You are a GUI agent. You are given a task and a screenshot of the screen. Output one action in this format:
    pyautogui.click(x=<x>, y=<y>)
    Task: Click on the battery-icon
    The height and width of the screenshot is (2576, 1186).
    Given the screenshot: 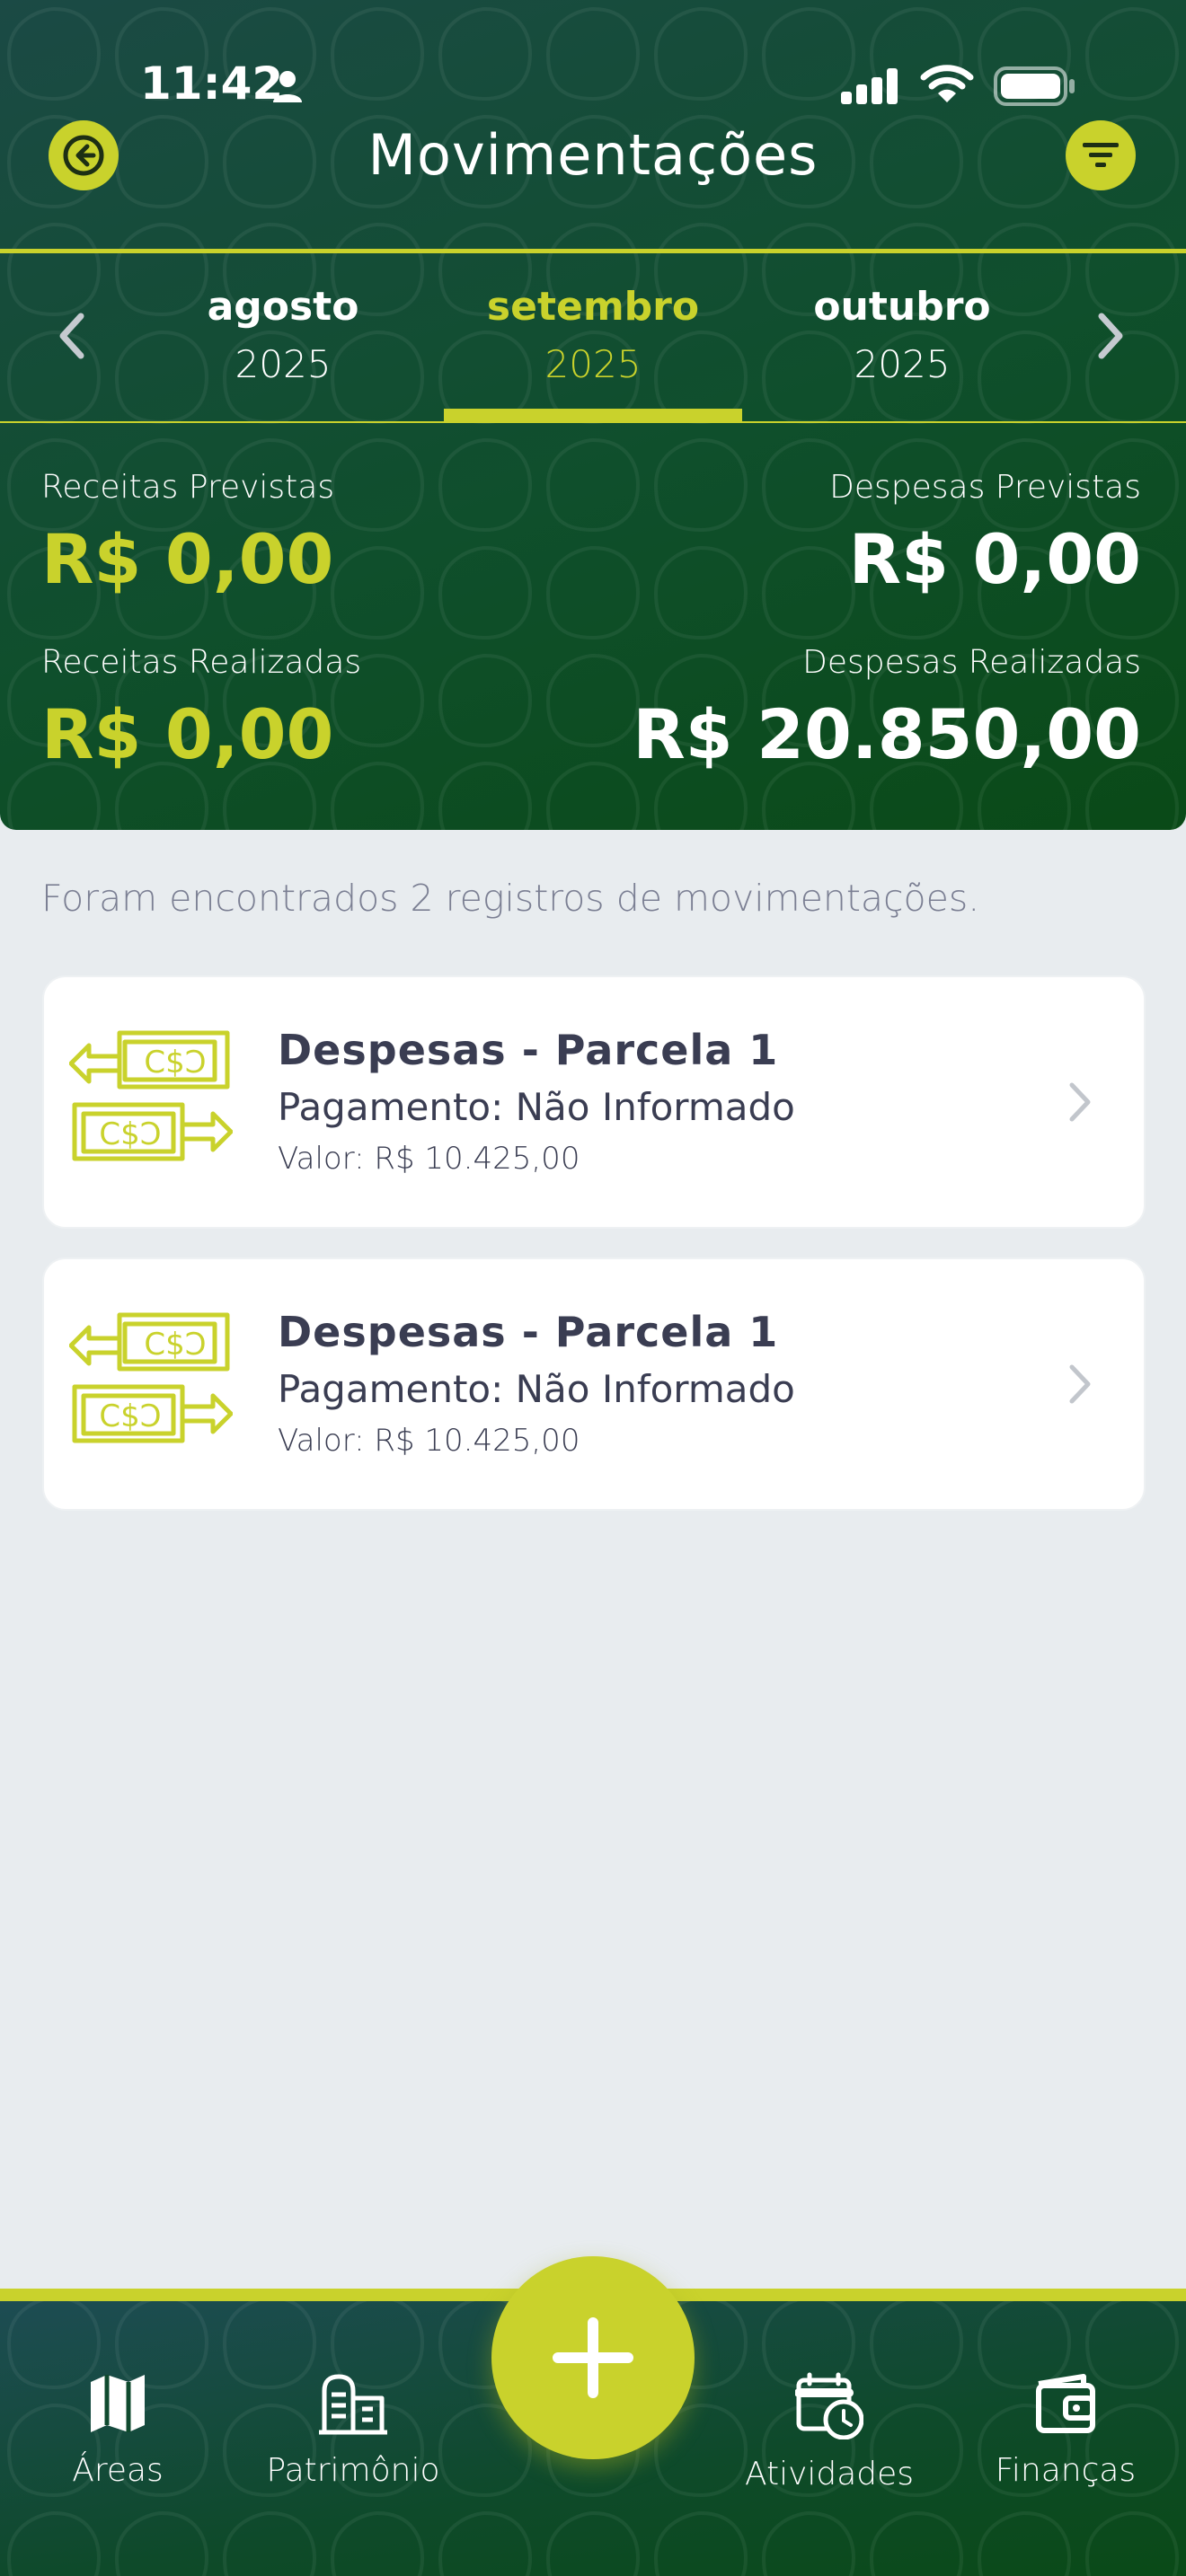 What is the action you would take?
    pyautogui.click(x=1034, y=86)
    